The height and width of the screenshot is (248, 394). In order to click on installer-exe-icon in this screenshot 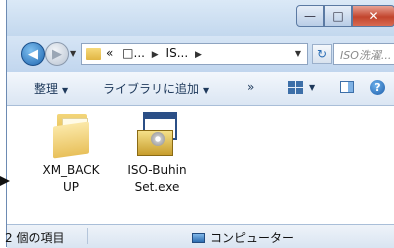, I will do `click(157, 135)`.